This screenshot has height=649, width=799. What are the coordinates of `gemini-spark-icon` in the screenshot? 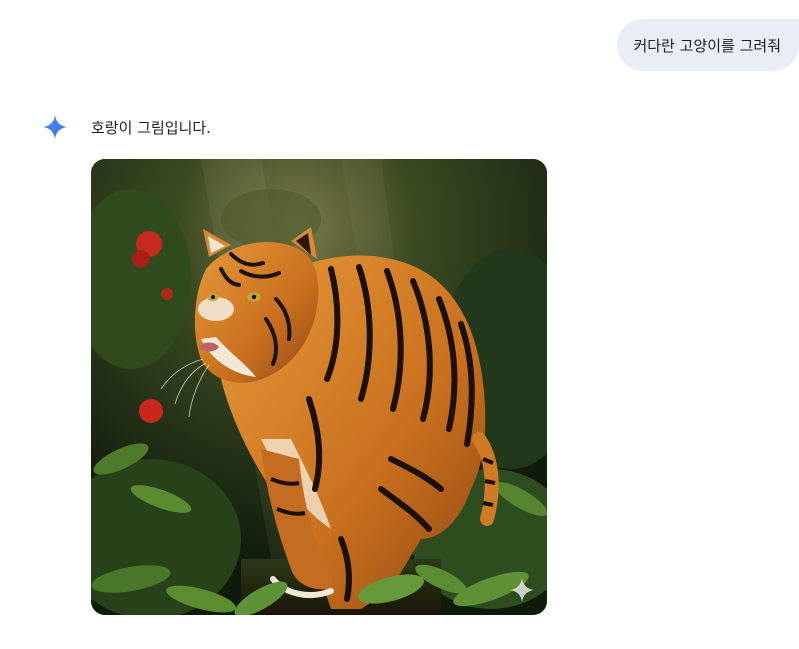 It's located at (55, 127).